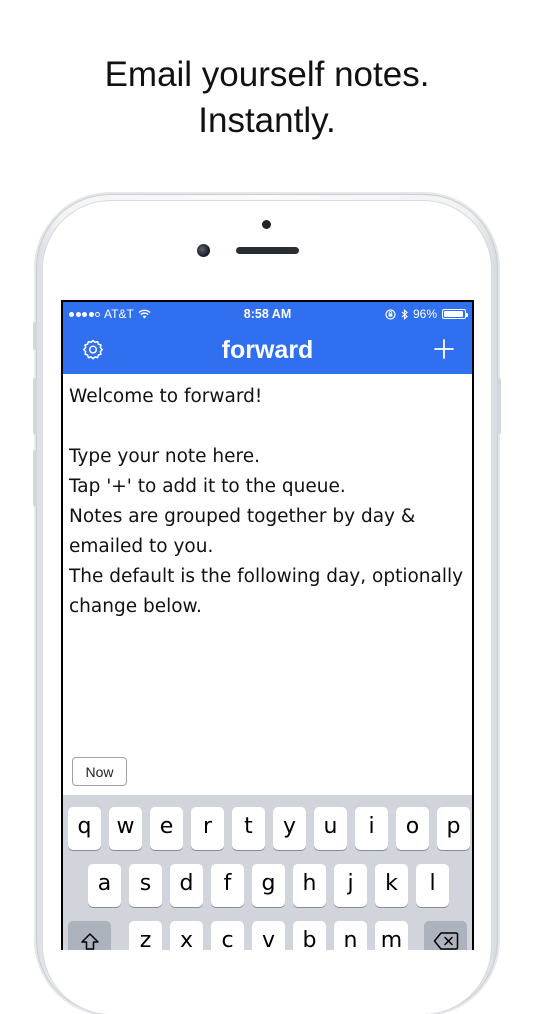 Image resolution: width=534 pixels, height=1014 pixels. I want to click on volume-up-button, so click(35, 406).